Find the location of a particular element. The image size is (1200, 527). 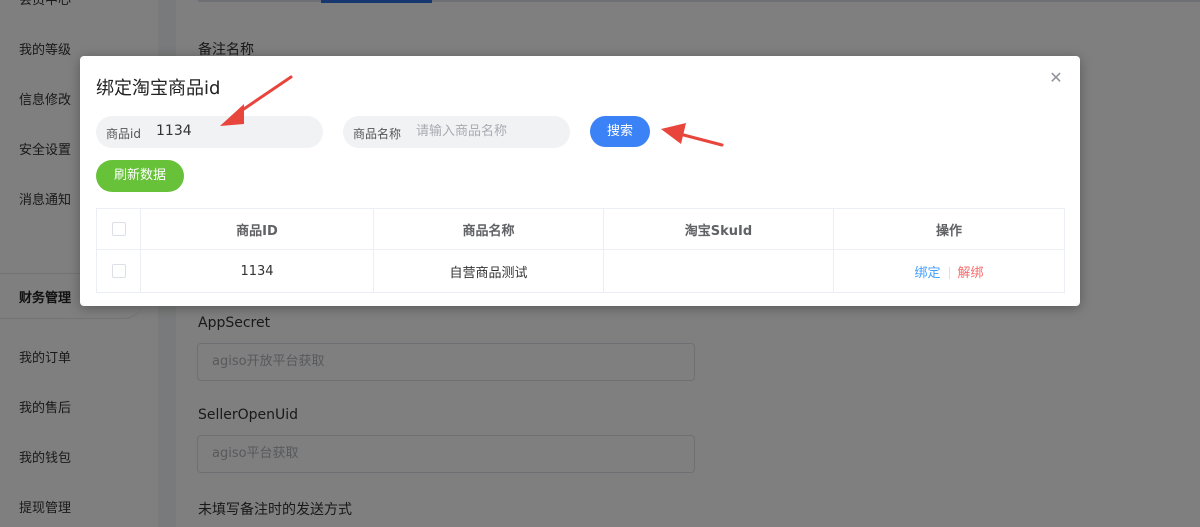

arrow-to-search-button is located at coordinates (692, 135).